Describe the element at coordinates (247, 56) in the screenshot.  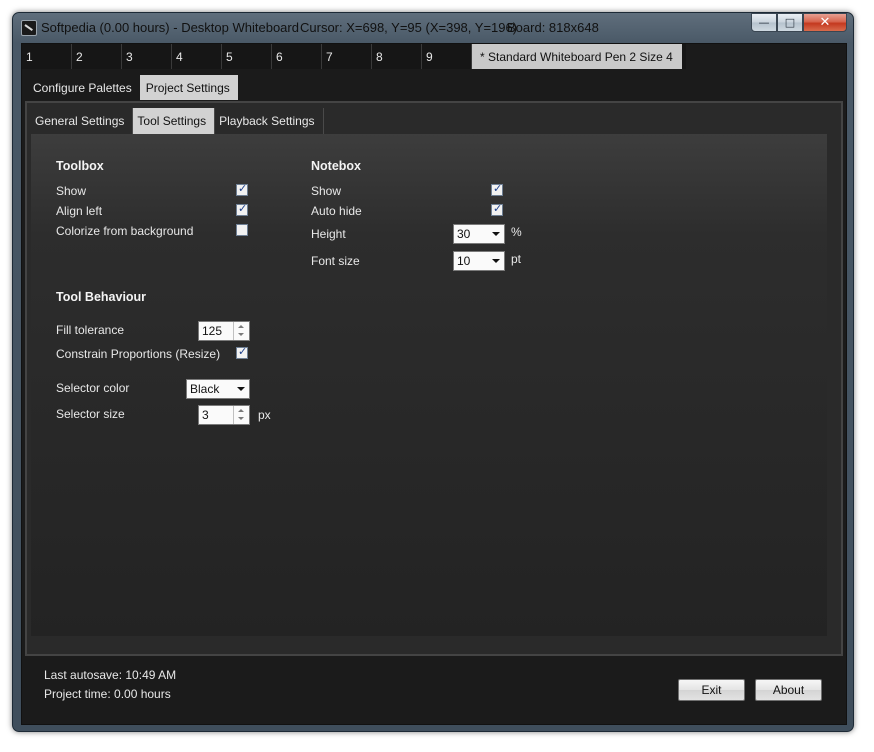
I see `board-tab-5: 5` at that location.